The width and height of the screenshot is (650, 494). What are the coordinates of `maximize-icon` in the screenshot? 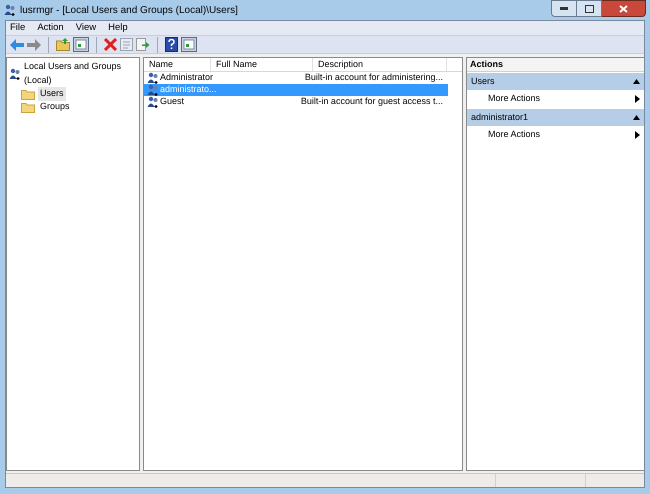 It's located at (589, 8).